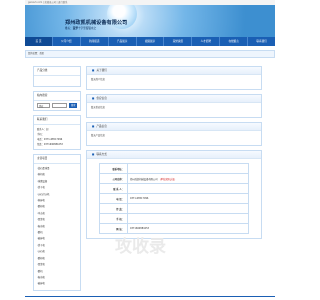 This screenshot has height=300, width=320. What do you see at coordinates (113, 178) in the screenshot?
I see `row-label: 公司名称：` at bounding box center [113, 178].